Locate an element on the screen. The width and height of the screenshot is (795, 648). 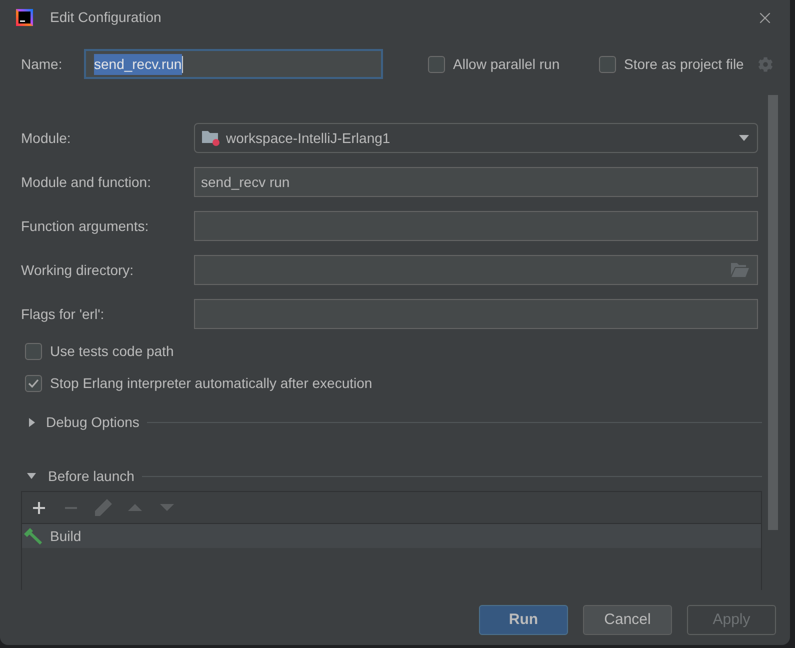
check-icon is located at coordinates (33, 383).